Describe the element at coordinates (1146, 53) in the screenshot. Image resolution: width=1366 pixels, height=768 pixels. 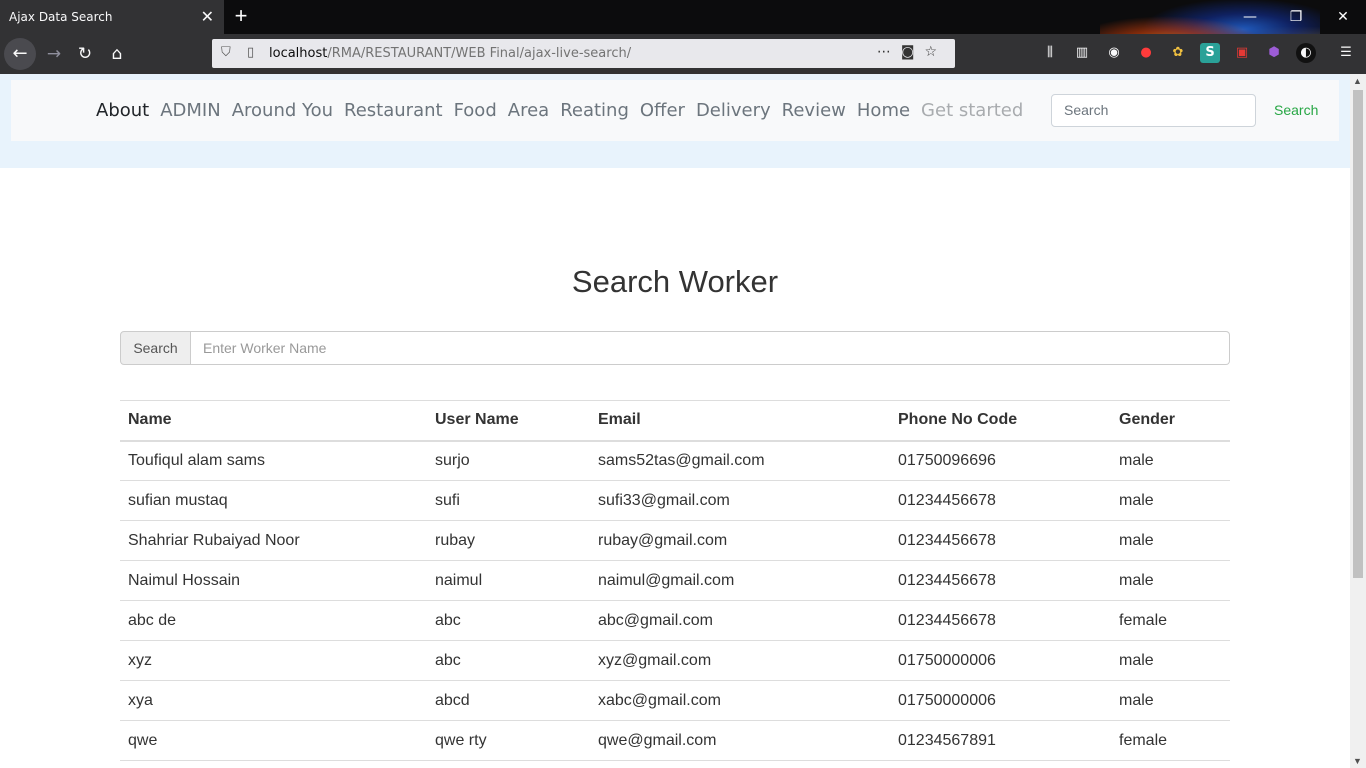
I see `extension-lock-icon: ●` at that location.